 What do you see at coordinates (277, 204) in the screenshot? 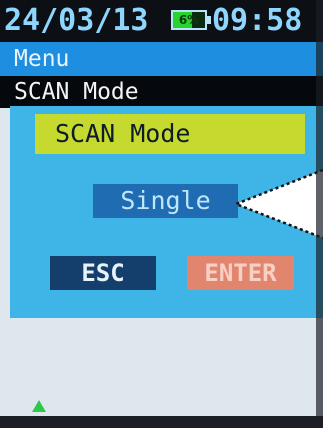
I see `callout-pointer` at bounding box center [277, 204].